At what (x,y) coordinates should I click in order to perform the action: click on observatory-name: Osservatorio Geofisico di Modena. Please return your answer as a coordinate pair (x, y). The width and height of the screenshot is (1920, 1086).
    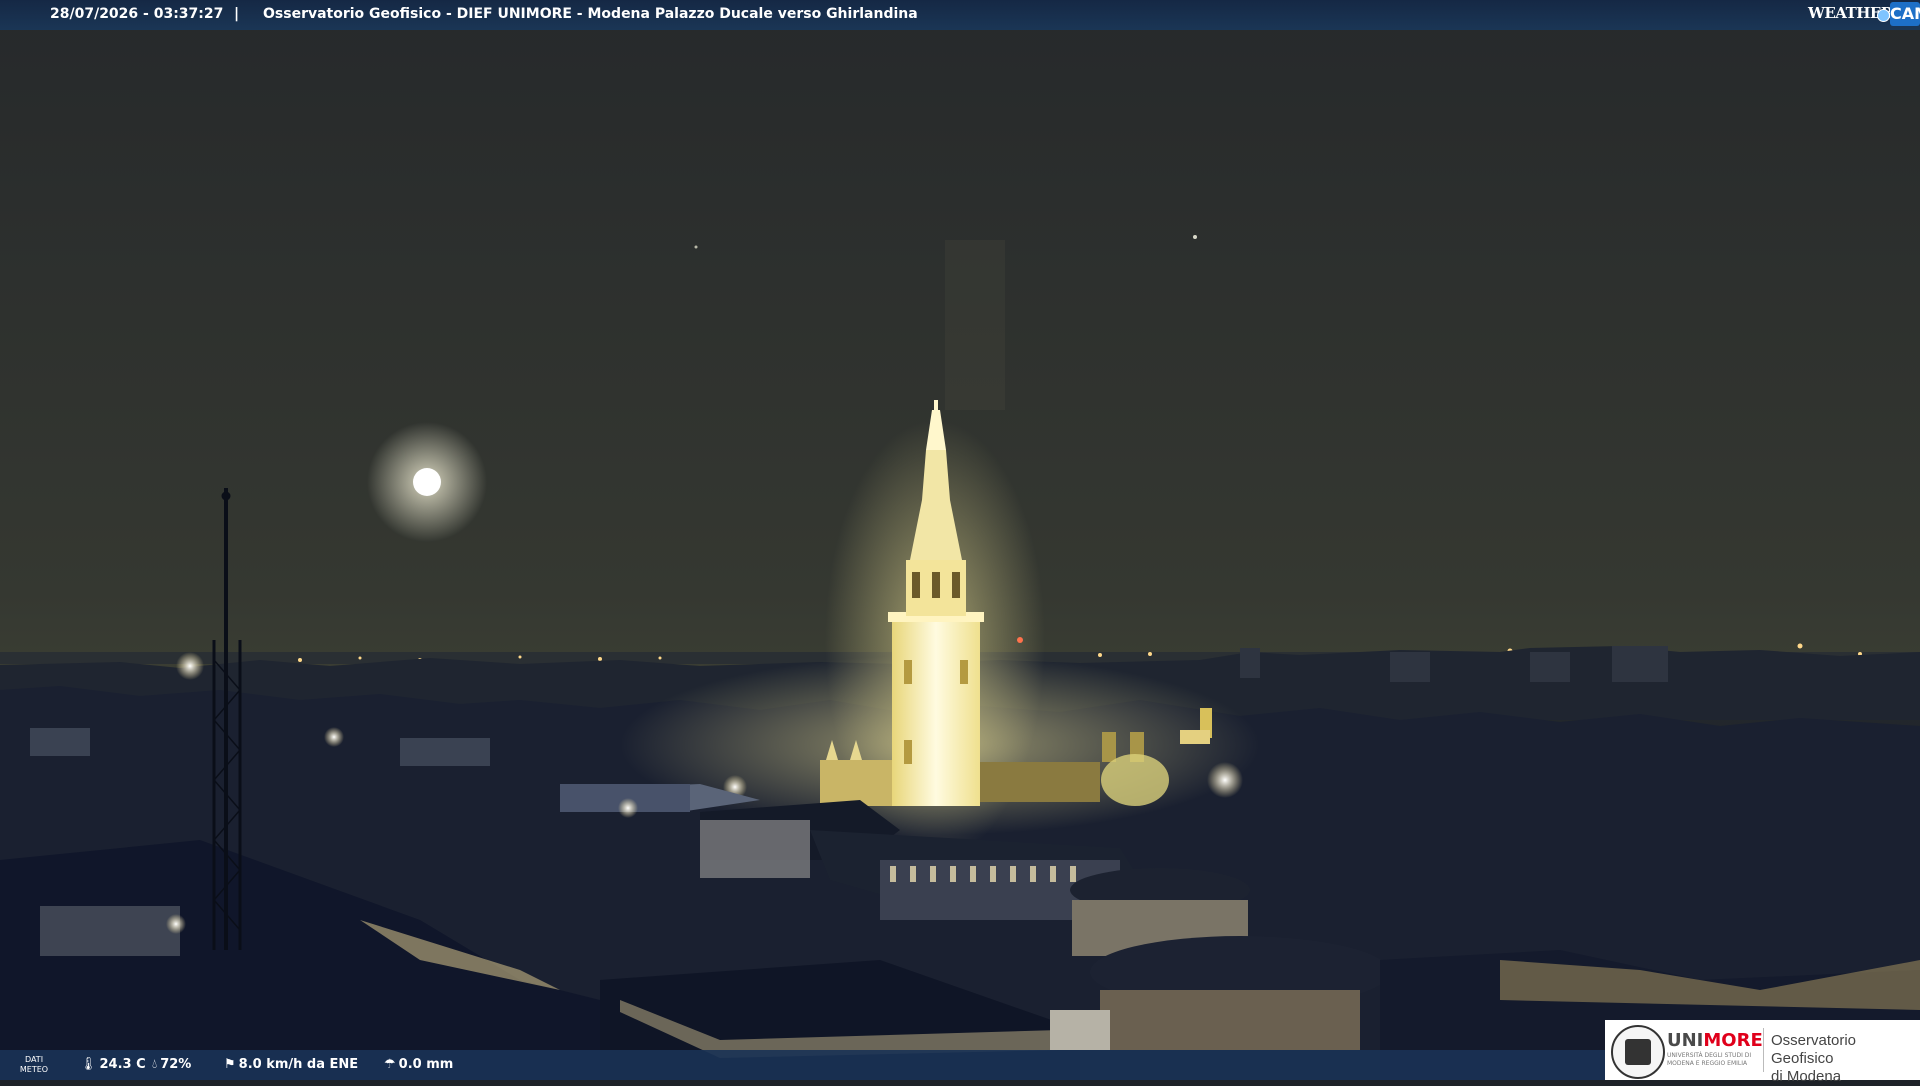
    Looking at the image, I should click on (1814, 1058).